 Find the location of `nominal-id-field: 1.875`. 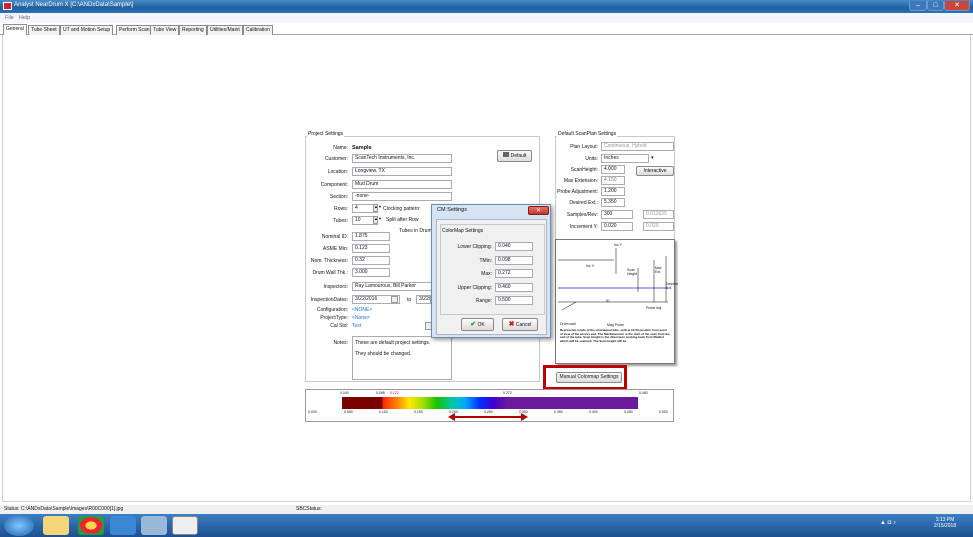

nominal-id-field: 1.875 is located at coordinates (371, 236).